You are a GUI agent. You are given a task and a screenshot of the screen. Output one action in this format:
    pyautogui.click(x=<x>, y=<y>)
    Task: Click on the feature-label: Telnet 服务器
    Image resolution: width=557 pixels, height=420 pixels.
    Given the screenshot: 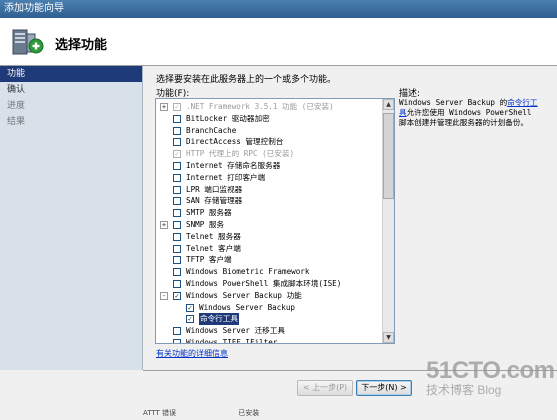 What is the action you would take?
    pyautogui.click(x=213, y=236)
    